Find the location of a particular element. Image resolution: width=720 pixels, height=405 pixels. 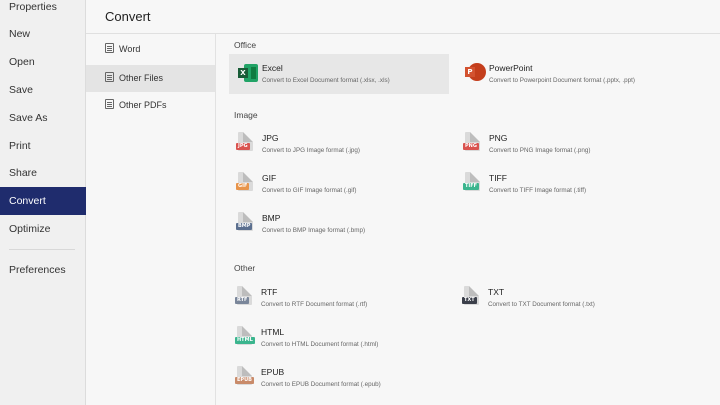

subnav-word-label: Word is located at coordinates (130, 49).